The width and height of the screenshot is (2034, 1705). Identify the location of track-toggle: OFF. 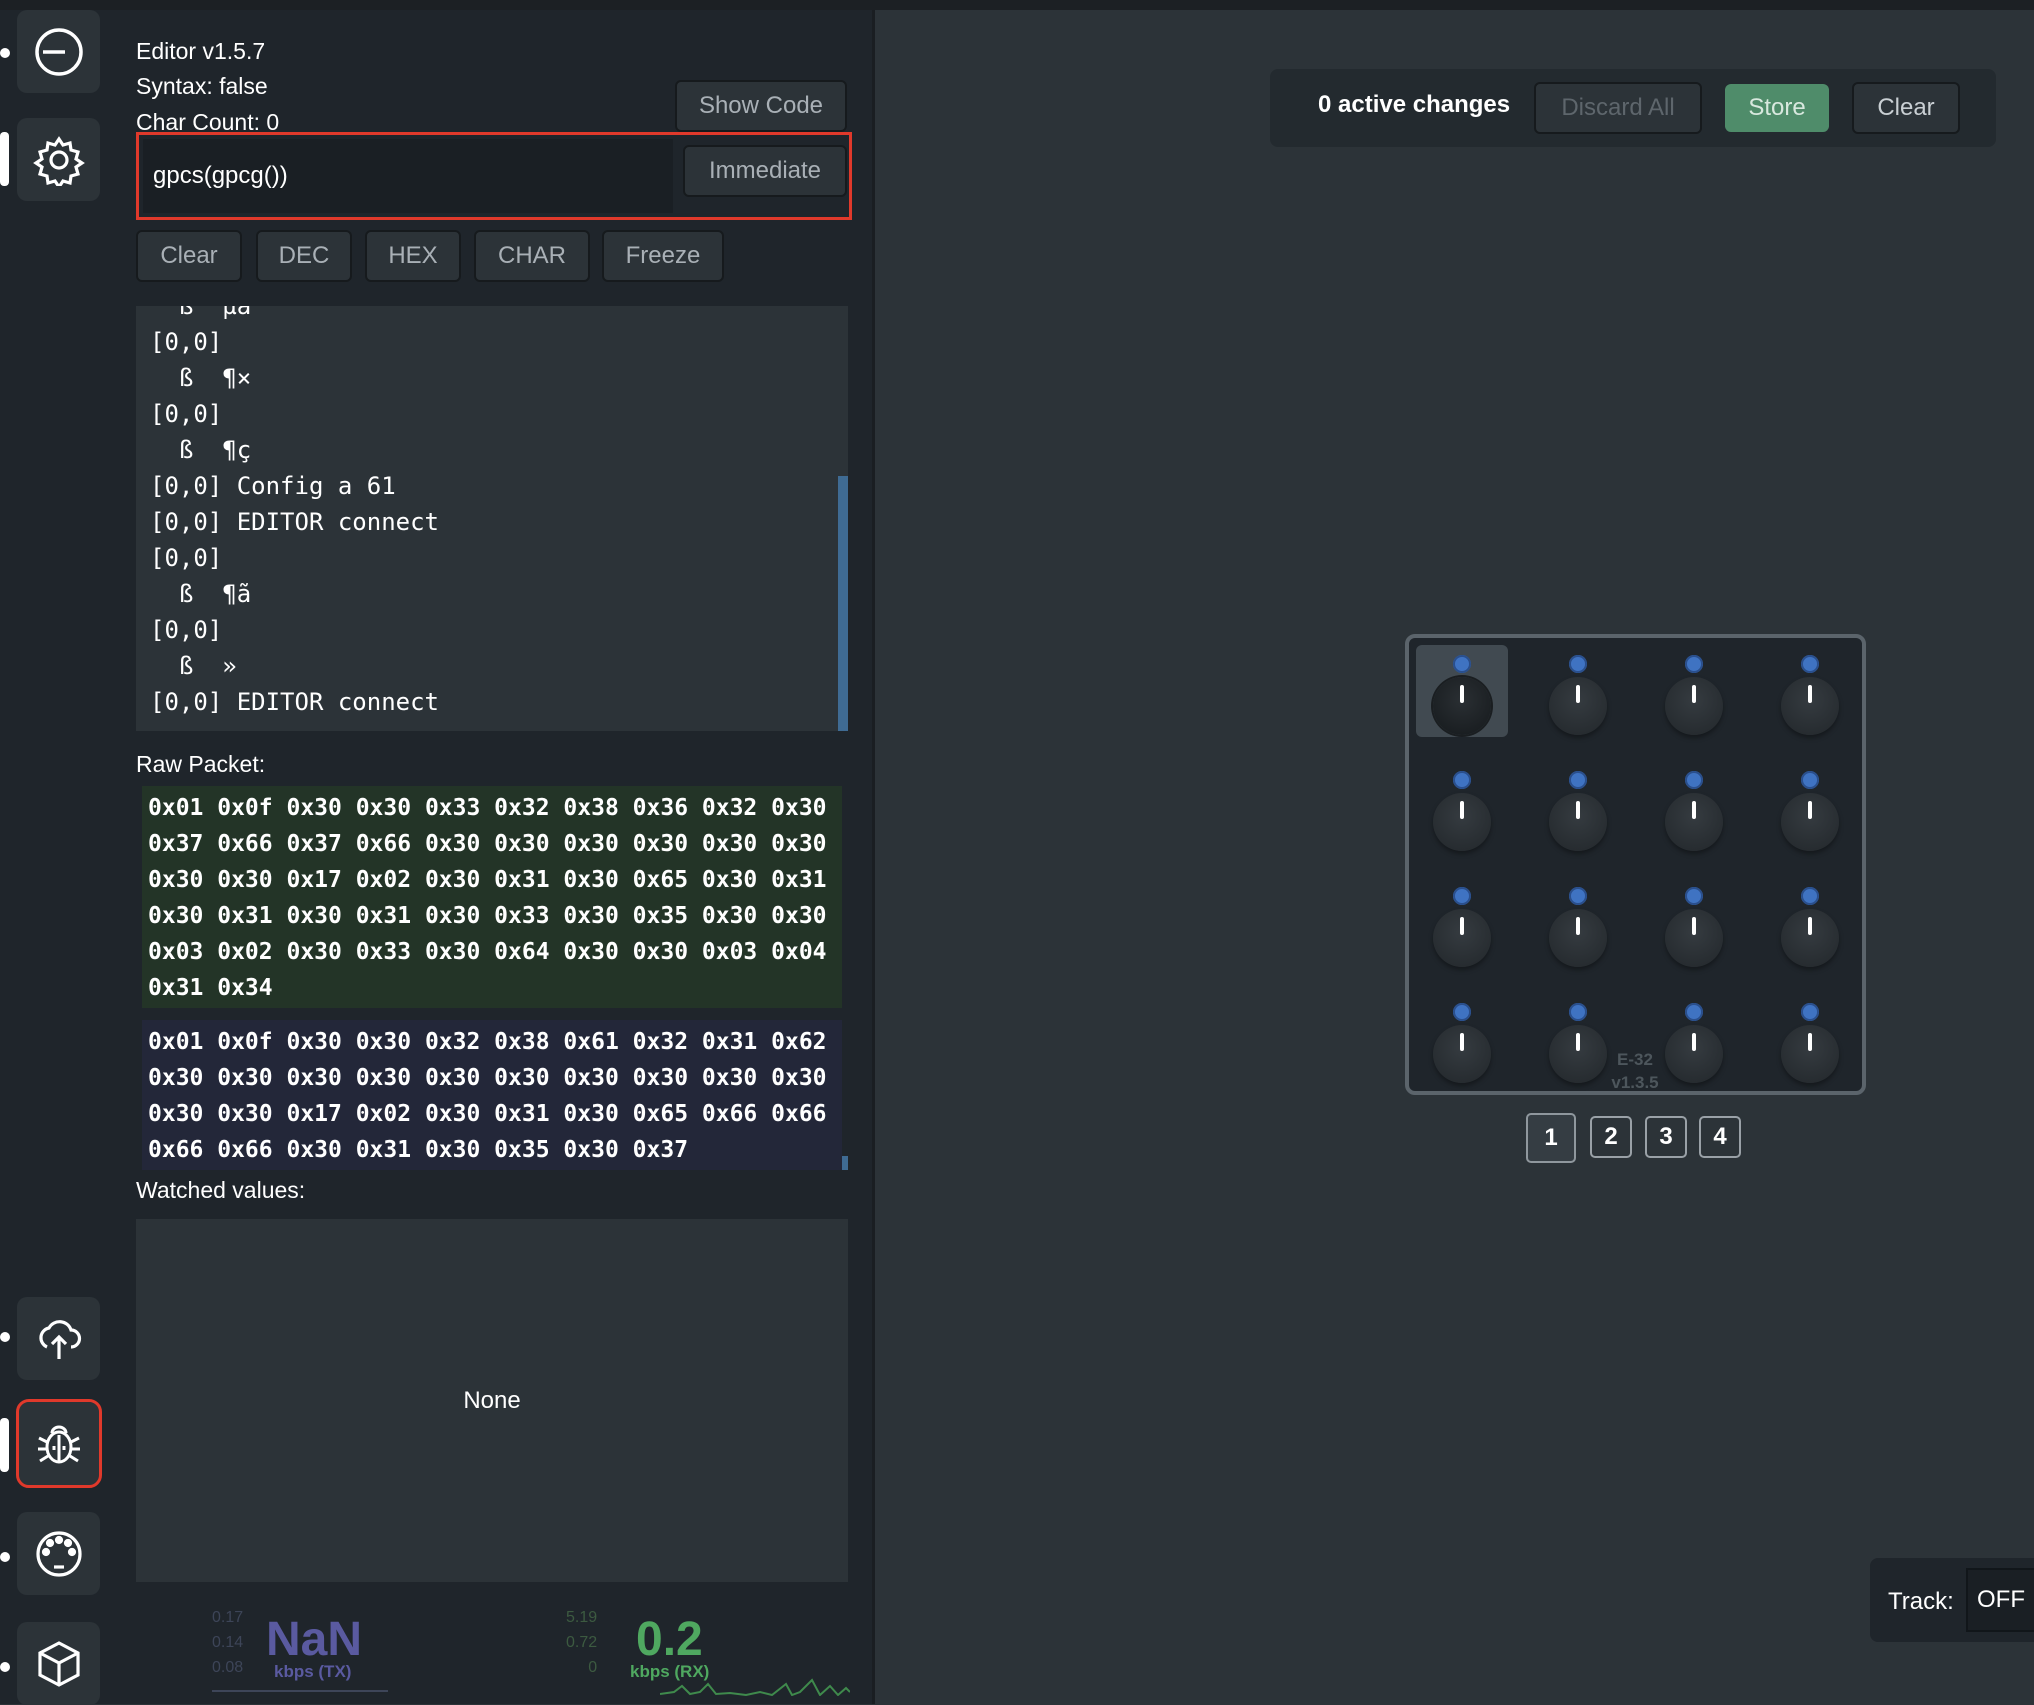
(2000, 1600).